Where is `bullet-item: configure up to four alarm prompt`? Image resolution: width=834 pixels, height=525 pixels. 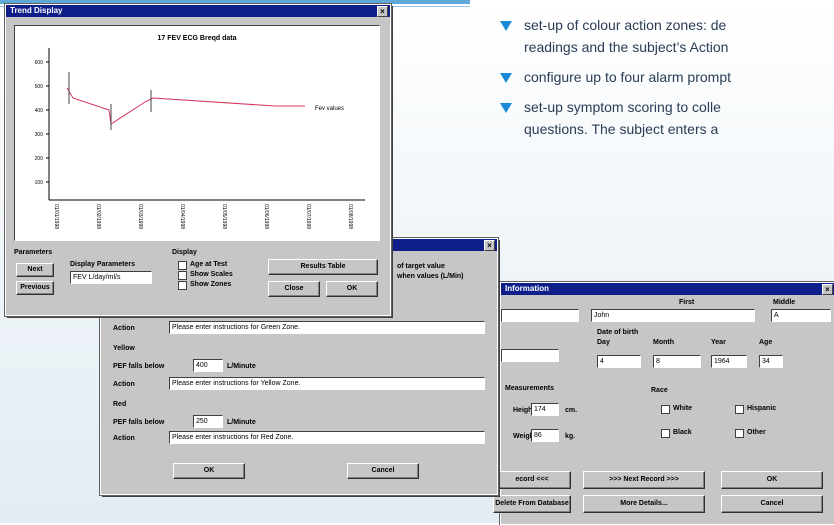 bullet-item: configure up to four alarm prompt is located at coordinates (666, 77).